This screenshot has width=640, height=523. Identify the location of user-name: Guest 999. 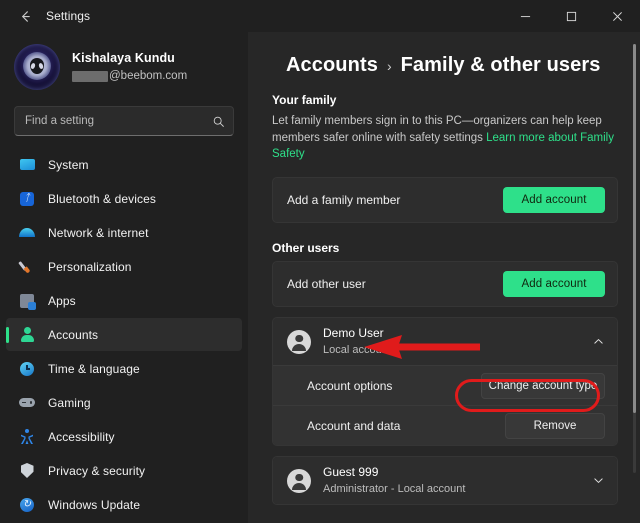
(351, 472).